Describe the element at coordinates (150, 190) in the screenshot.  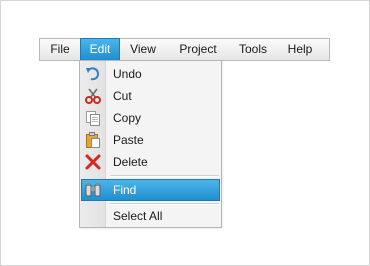
I see `menu-item-find: Find` at that location.